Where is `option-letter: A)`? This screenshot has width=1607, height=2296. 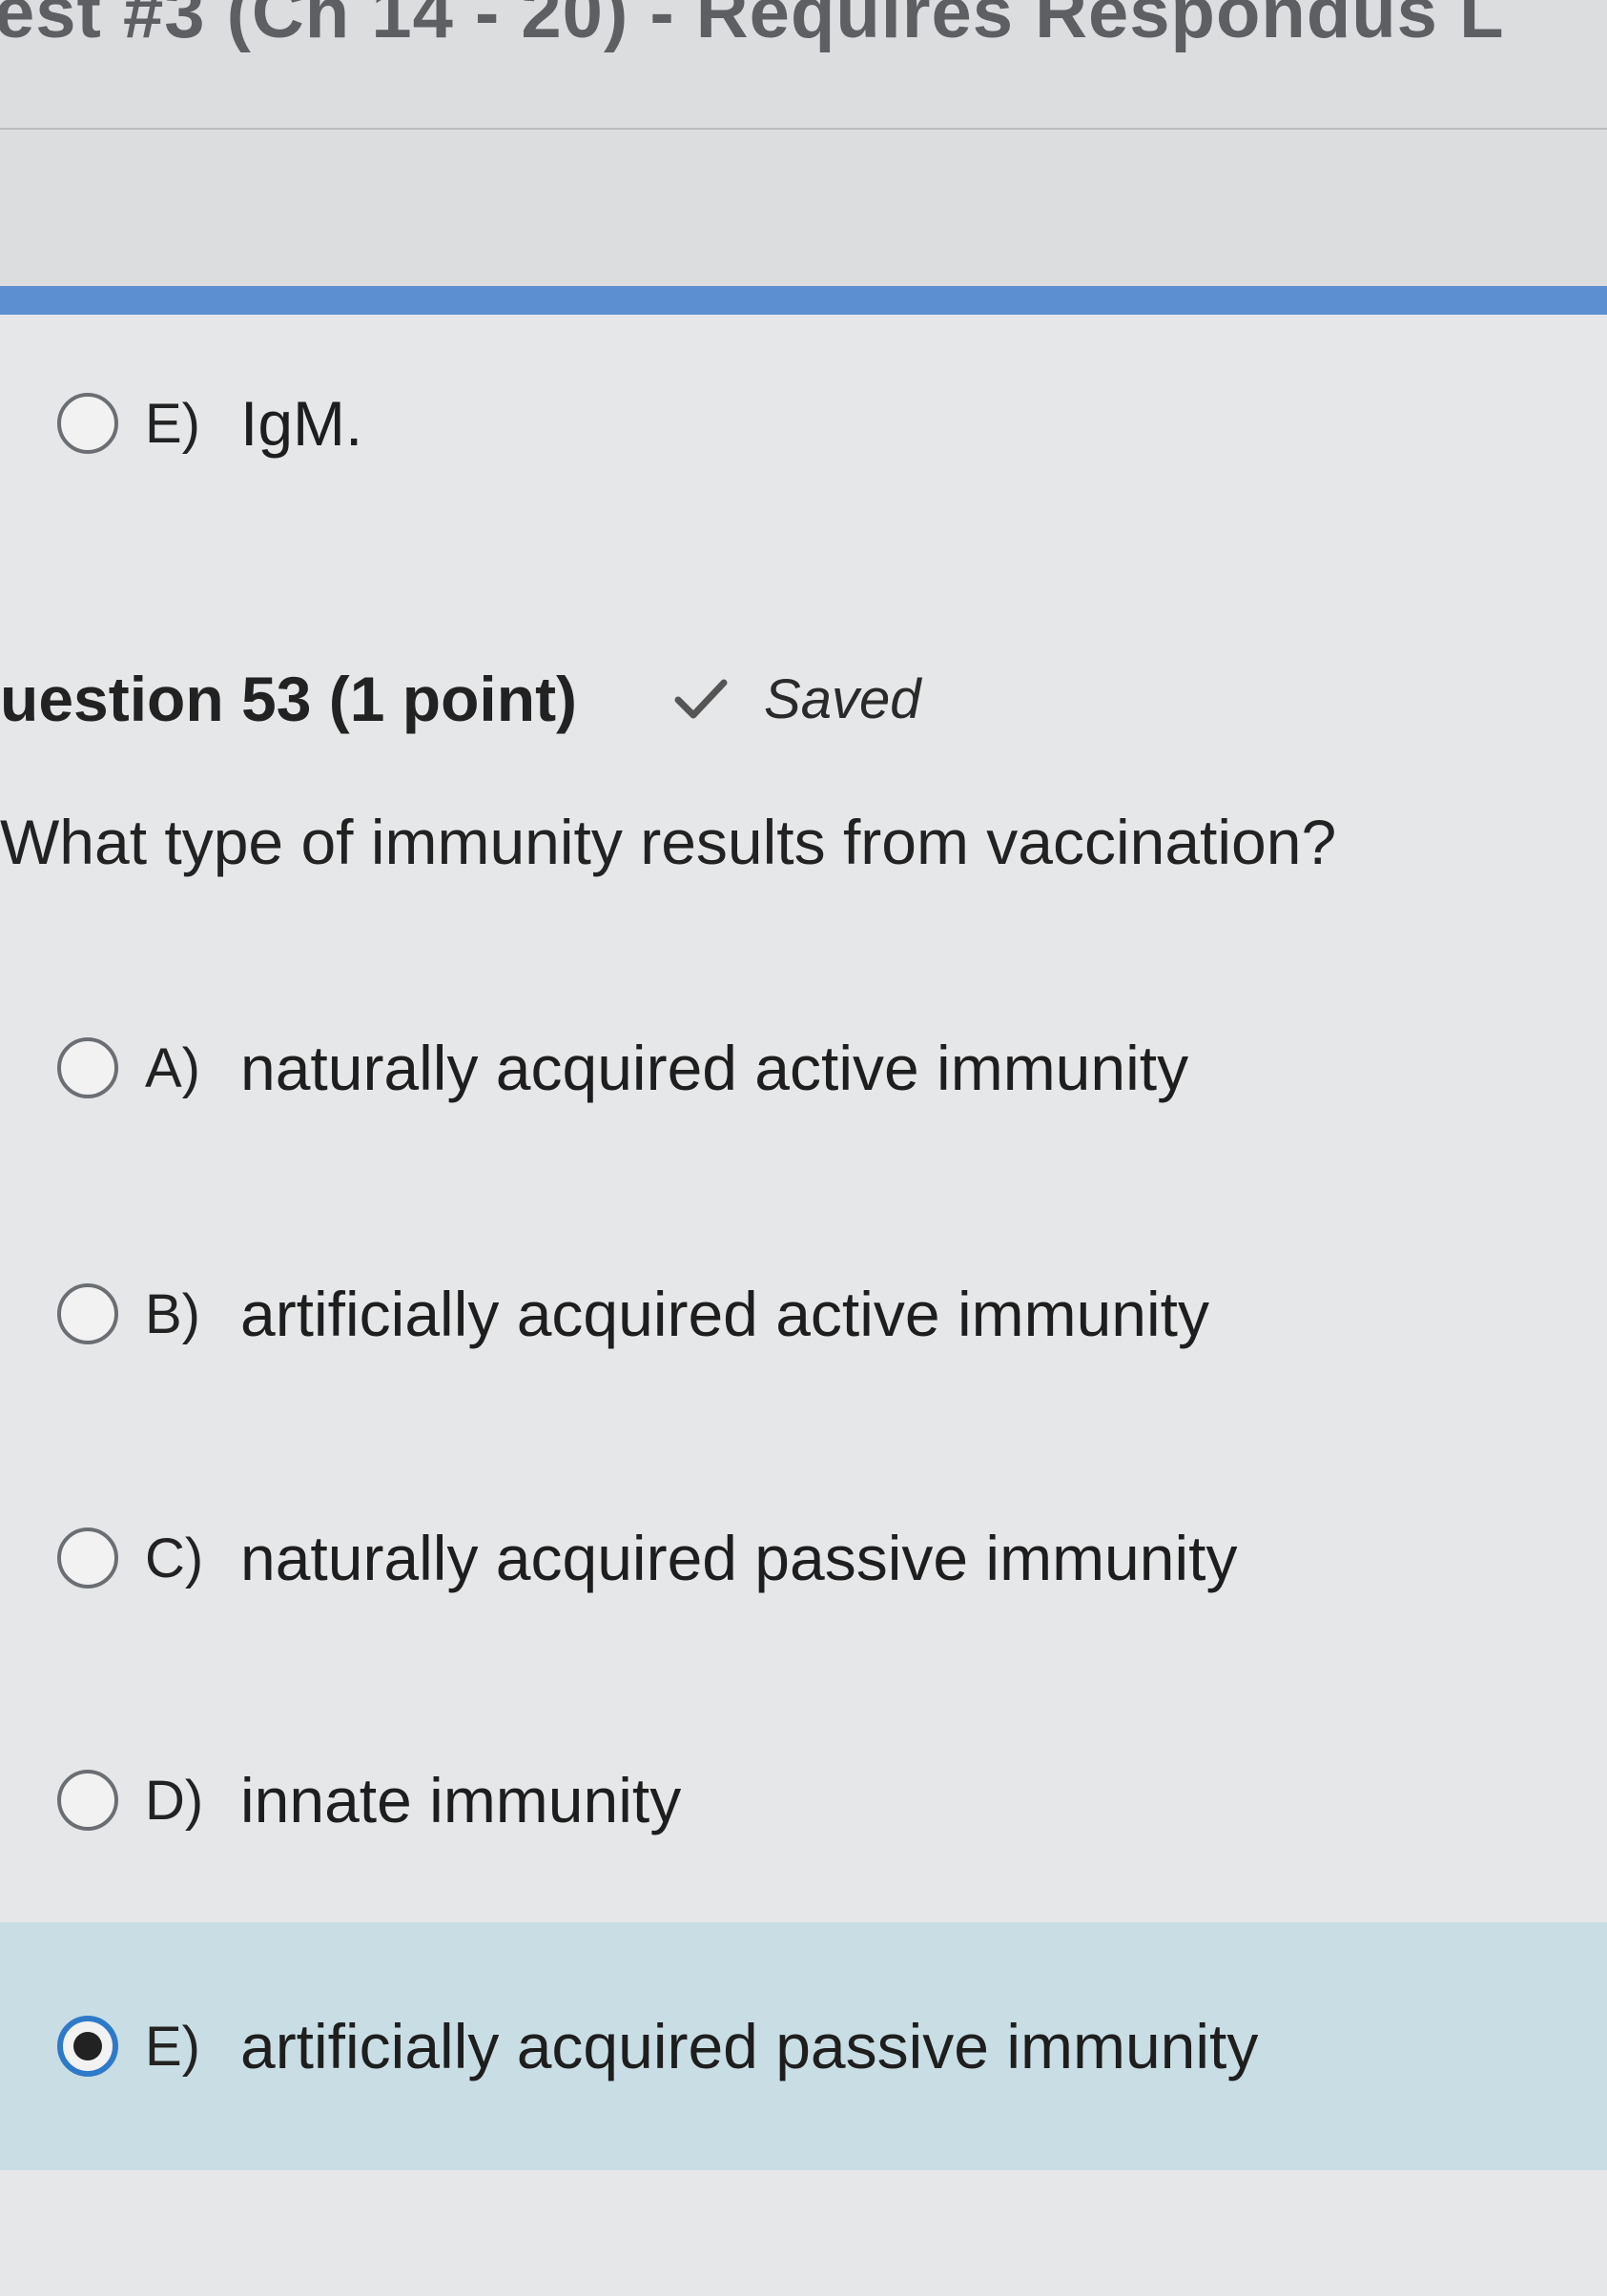 option-letter: A) is located at coordinates (172, 1067).